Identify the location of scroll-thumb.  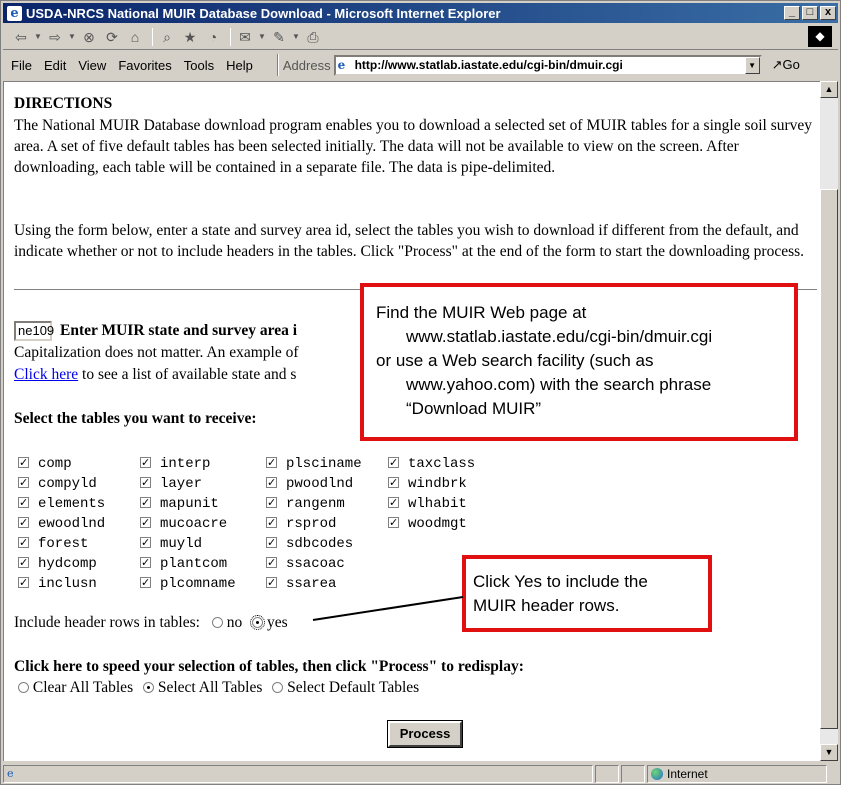
(829, 459).